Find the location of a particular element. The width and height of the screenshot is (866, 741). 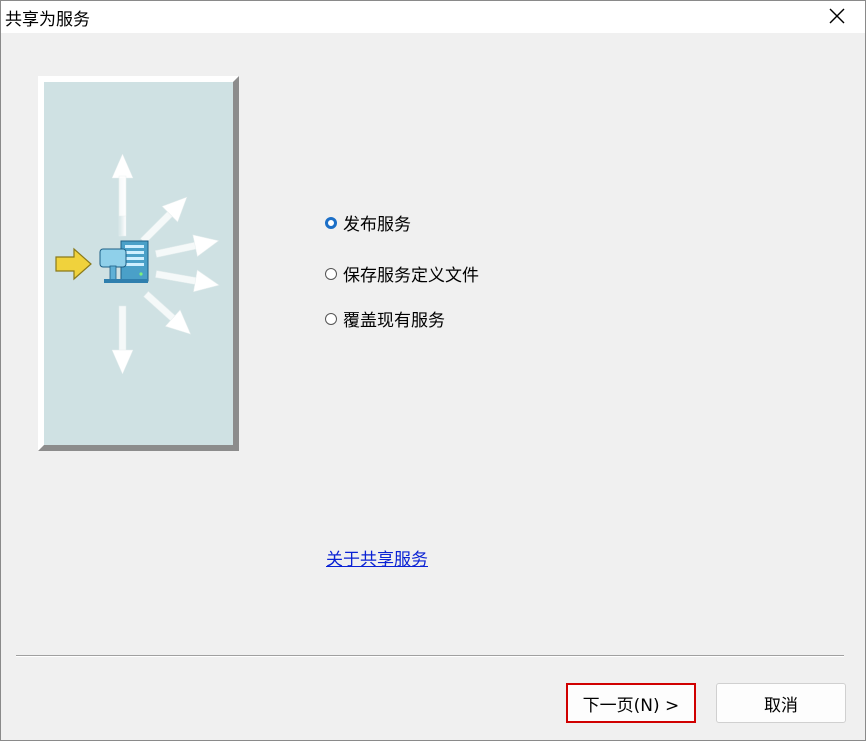

about-sharing-link: 关于共享服务 is located at coordinates (377, 557).